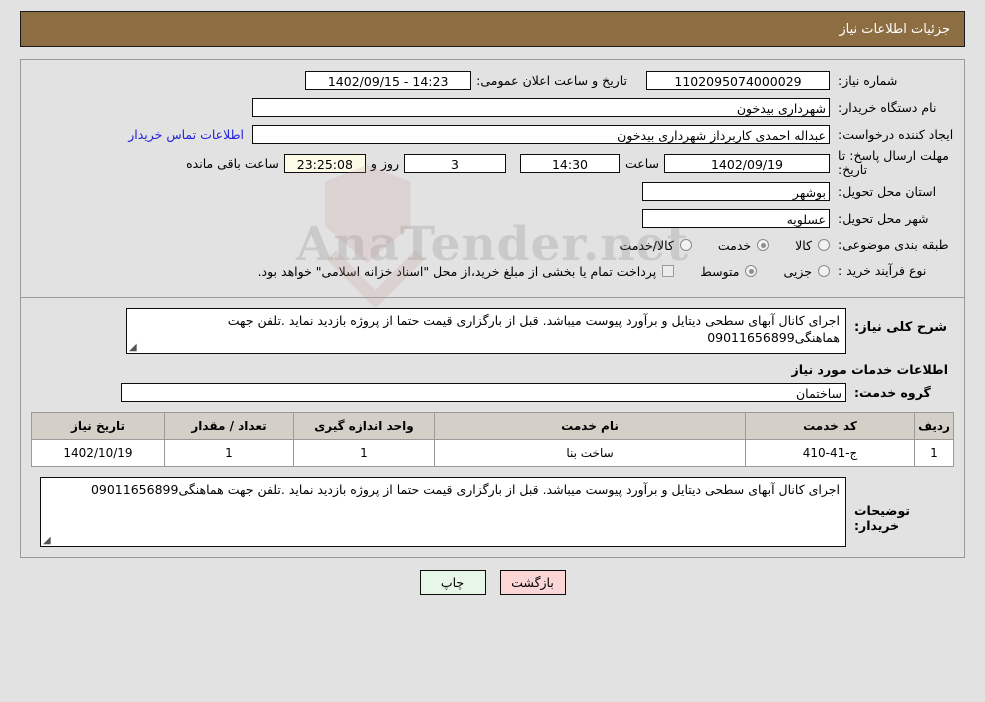 Image resolution: width=985 pixels, height=702 pixels. Describe the element at coordinates (641, 163) in the screenshot. I see `deadline-time-label: ساعت` at that location.